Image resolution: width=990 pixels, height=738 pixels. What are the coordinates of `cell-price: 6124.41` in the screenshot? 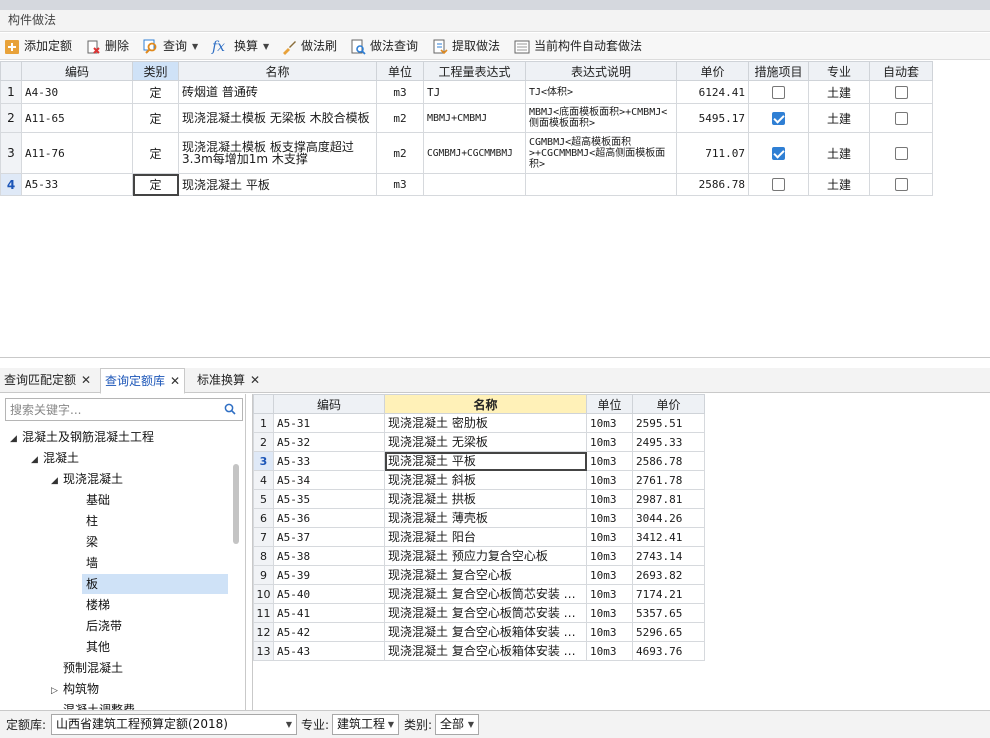 It's located at (712, 92).